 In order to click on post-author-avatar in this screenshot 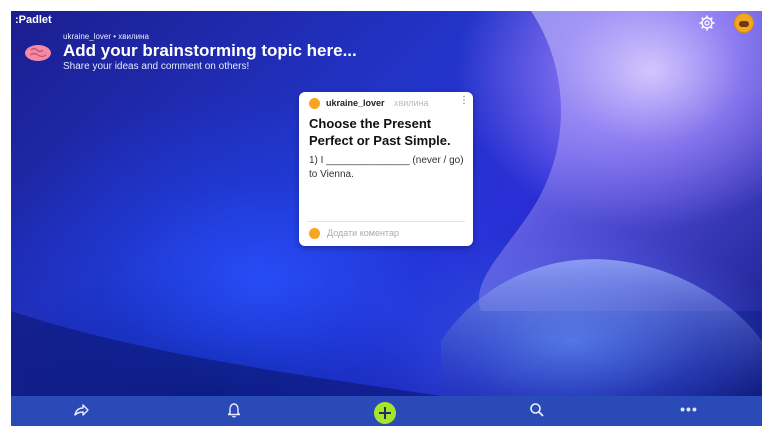, I will do `click(314, 103)`.